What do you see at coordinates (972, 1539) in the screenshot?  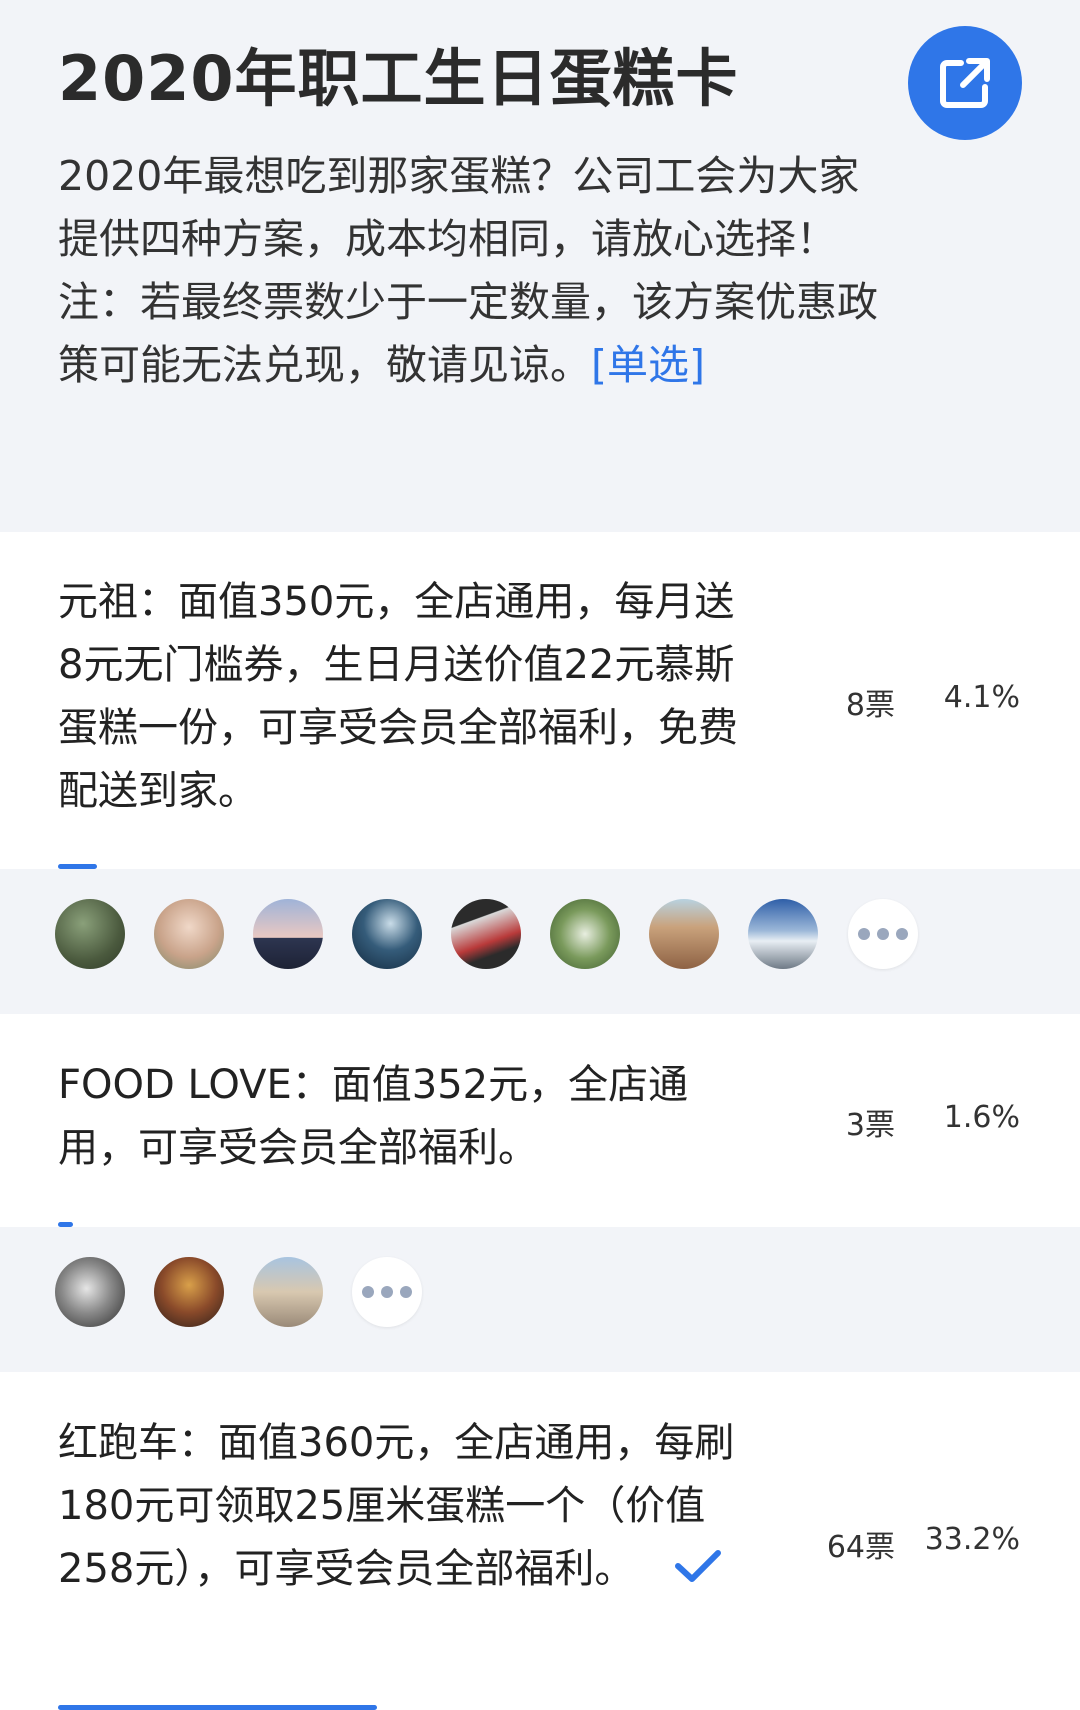 I see `option-percent: 33.2%` at bounding box center [972, 1539].